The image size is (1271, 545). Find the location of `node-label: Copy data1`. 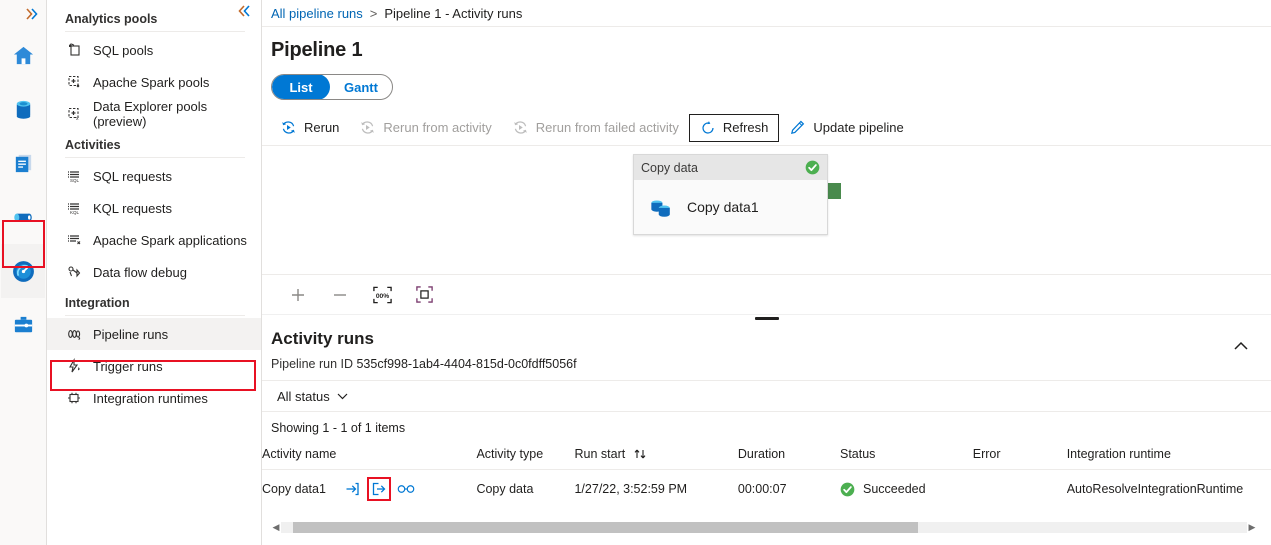

node-label: Copy data1 is located at coordinates (723, 207).